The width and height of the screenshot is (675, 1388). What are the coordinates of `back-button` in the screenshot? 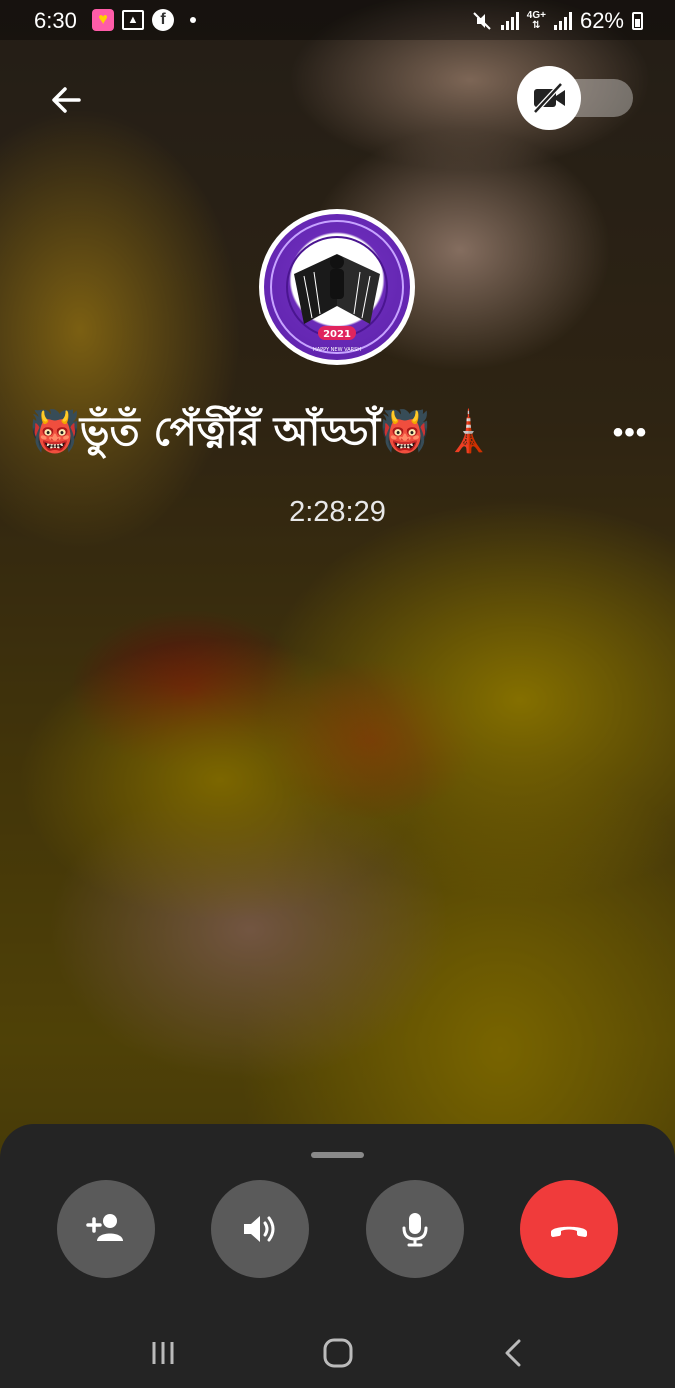 It's located at (66, 100).